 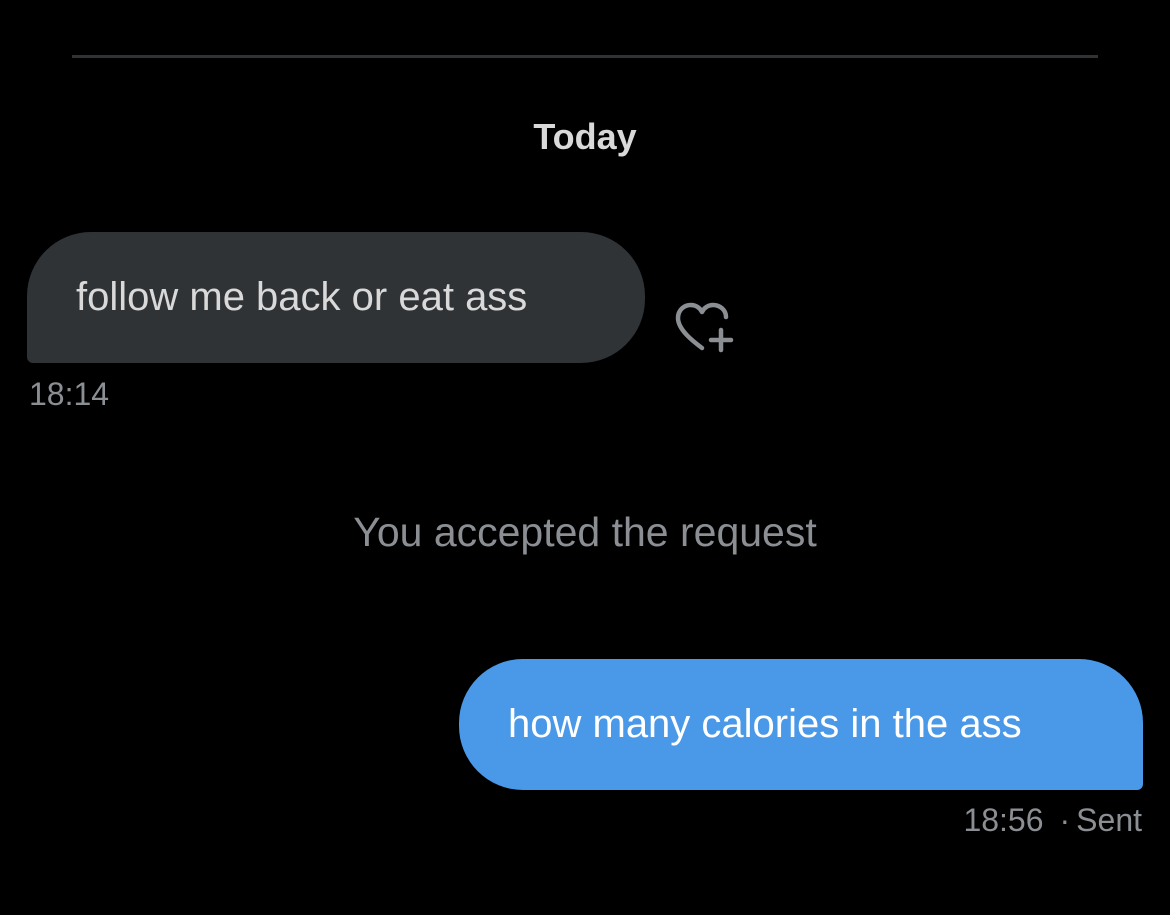 I want to click on sent-message-bubble: how many calories in the ass, so click(x=801, y=724).